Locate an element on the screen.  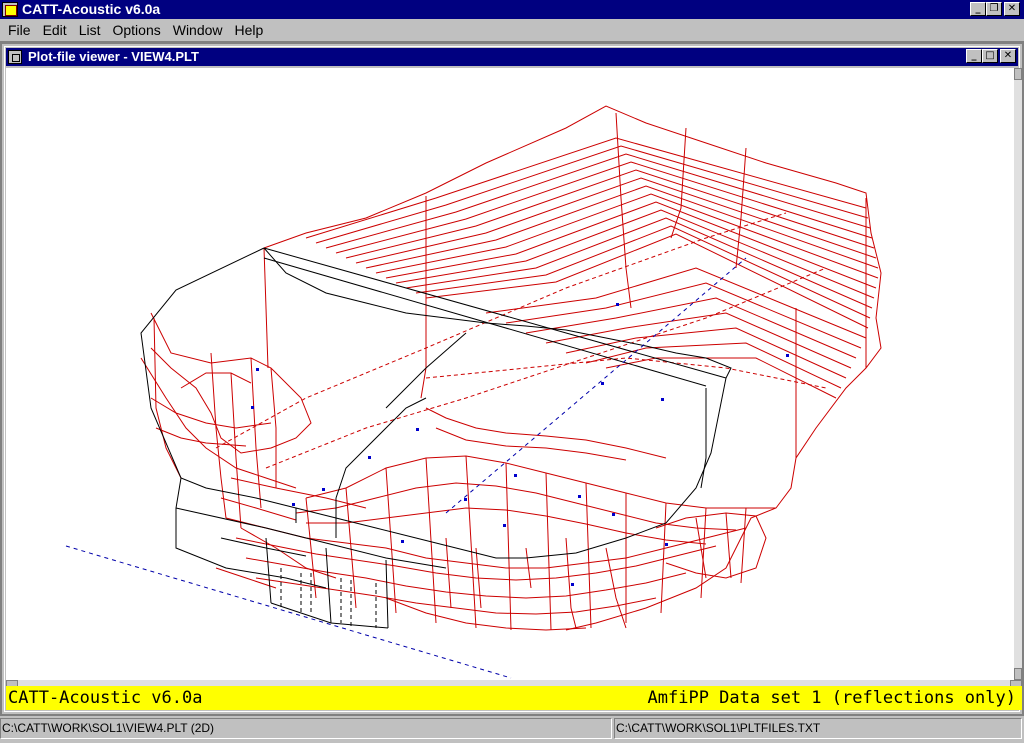
menu-bar: File Edit List Options Window Help is located at coordinates (512, 30).